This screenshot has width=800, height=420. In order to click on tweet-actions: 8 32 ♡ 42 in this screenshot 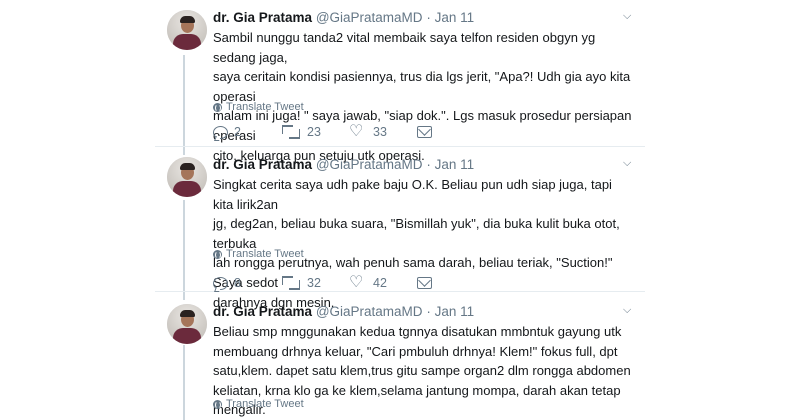, I will do `click(349, 283)`.